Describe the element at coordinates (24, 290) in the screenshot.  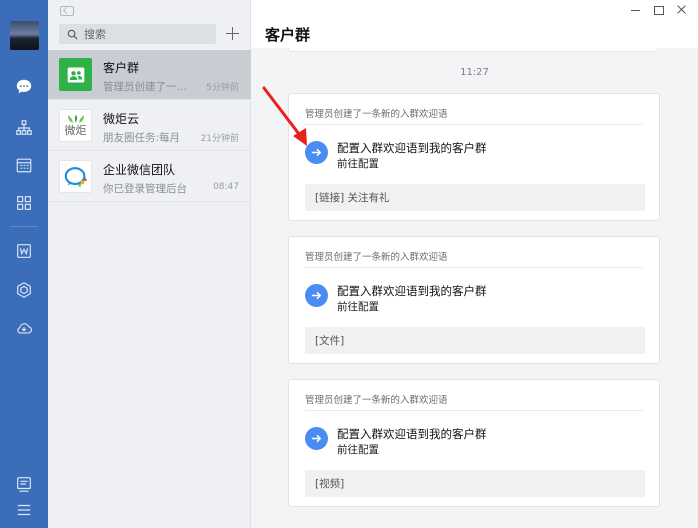
I see `cube-icon` at that location.